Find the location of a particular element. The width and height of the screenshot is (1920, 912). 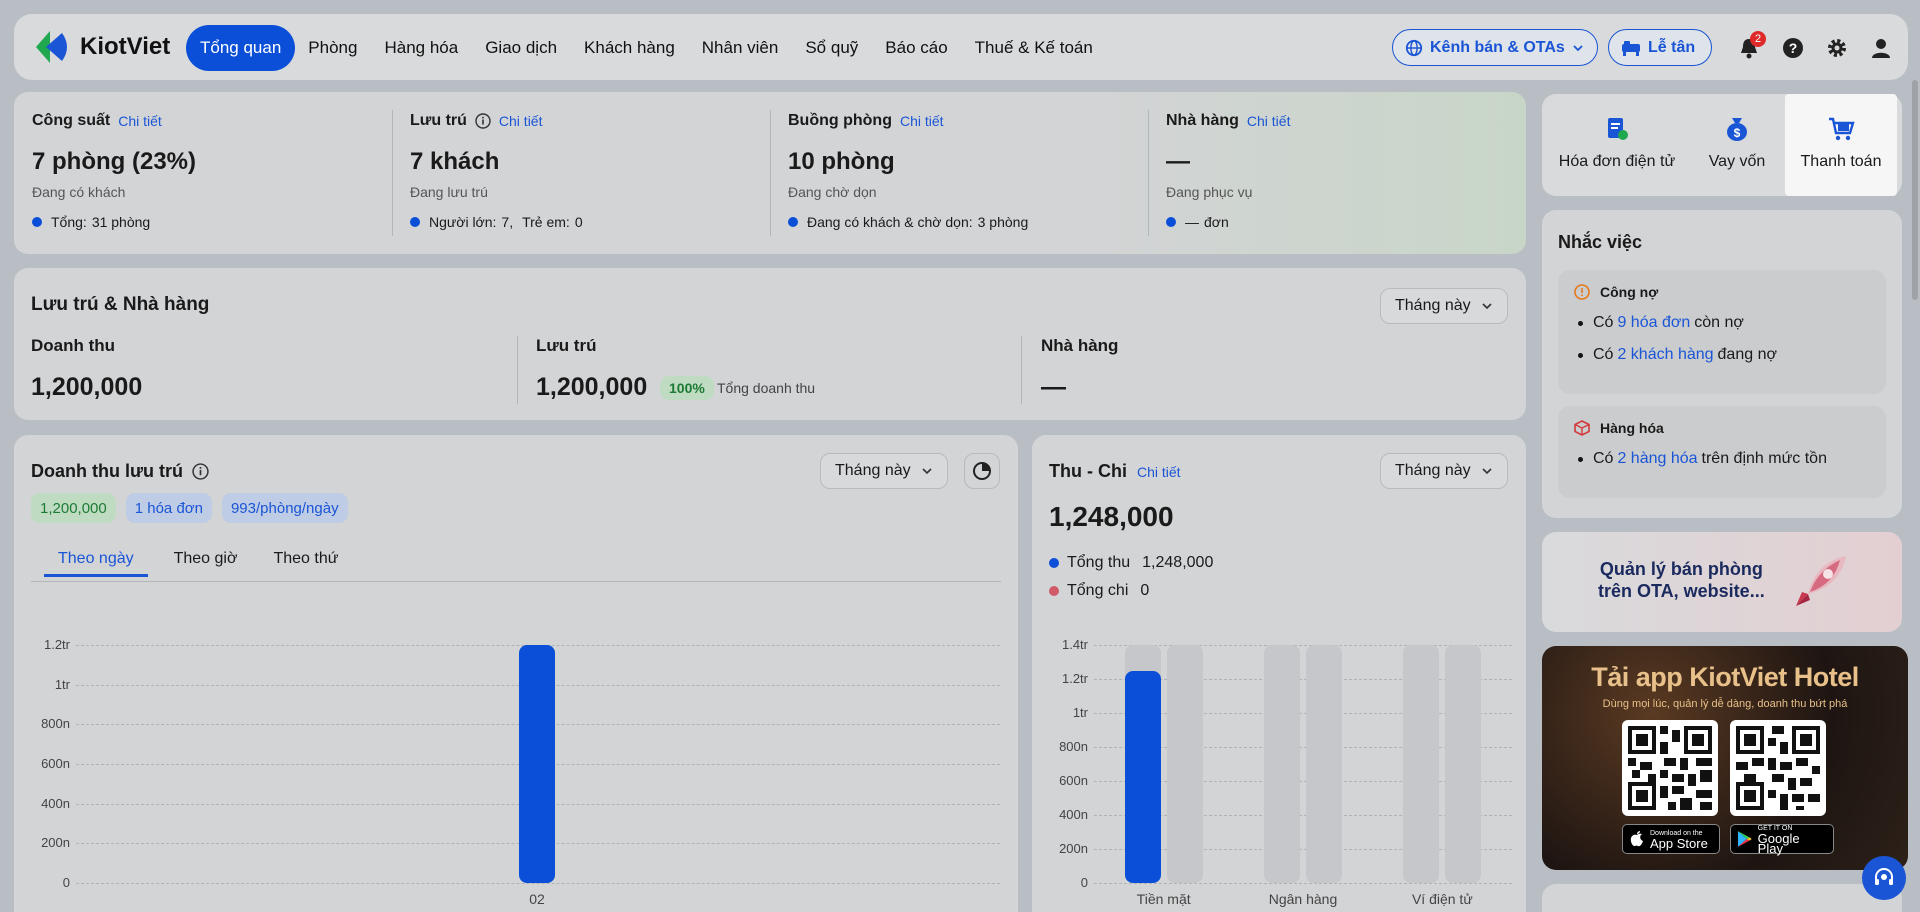

notification-badge: 2 is located at coordinates (1758, 39).